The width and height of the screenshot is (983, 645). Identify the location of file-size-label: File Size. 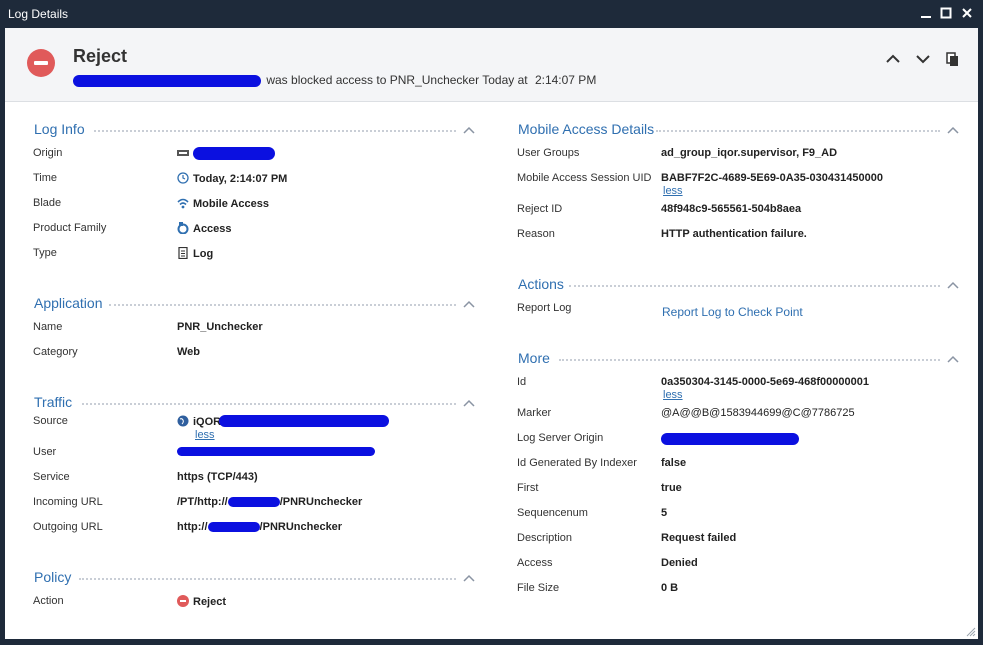
(538, 588).